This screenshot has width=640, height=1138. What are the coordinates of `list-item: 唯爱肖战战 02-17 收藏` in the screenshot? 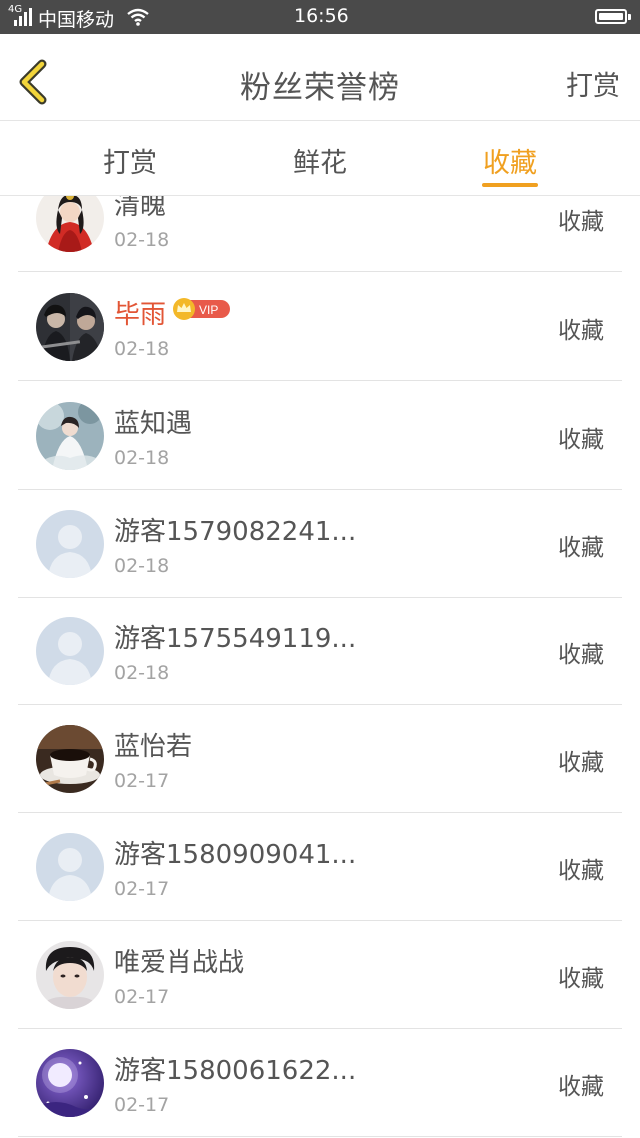 It's located at (320, 975).